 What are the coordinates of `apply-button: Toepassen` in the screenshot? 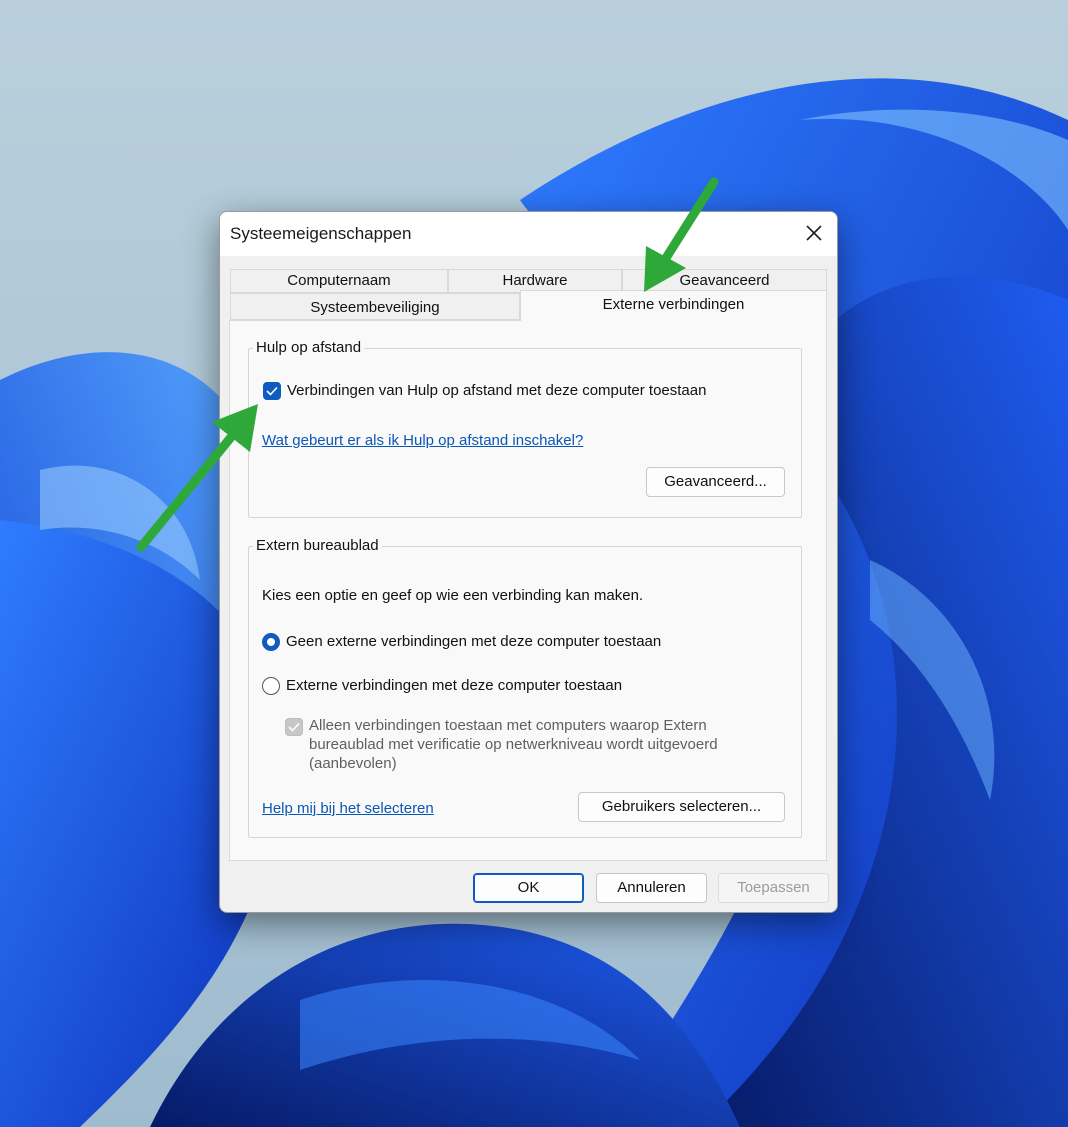 It's located at (773, 888).